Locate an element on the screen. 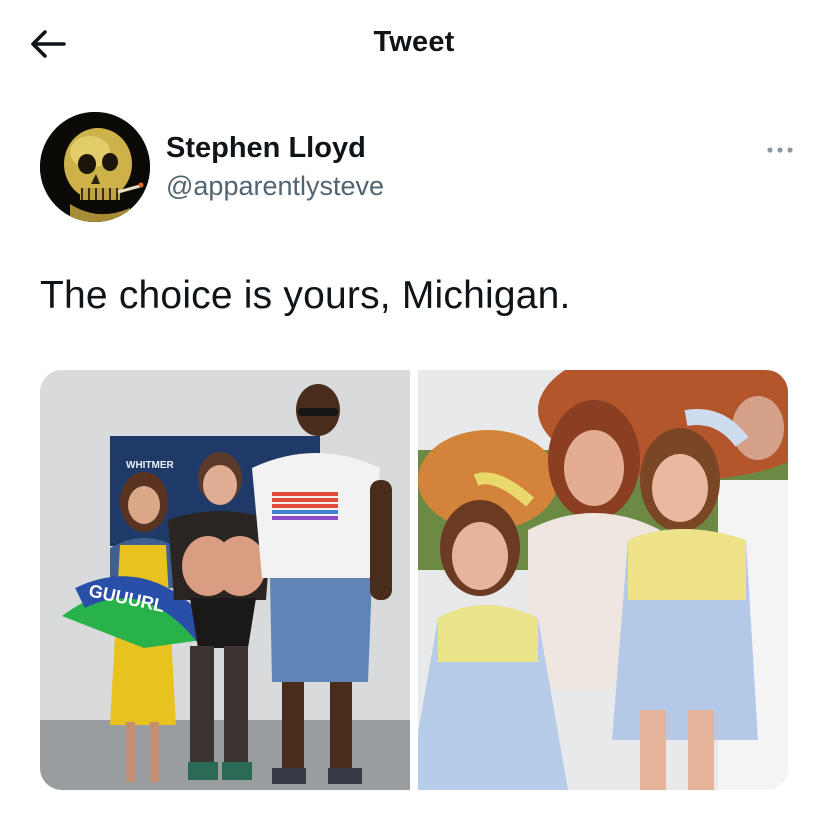 This screenshot has width=828, height=836. more-horizontal-icon is located at coordinates (780, 150).